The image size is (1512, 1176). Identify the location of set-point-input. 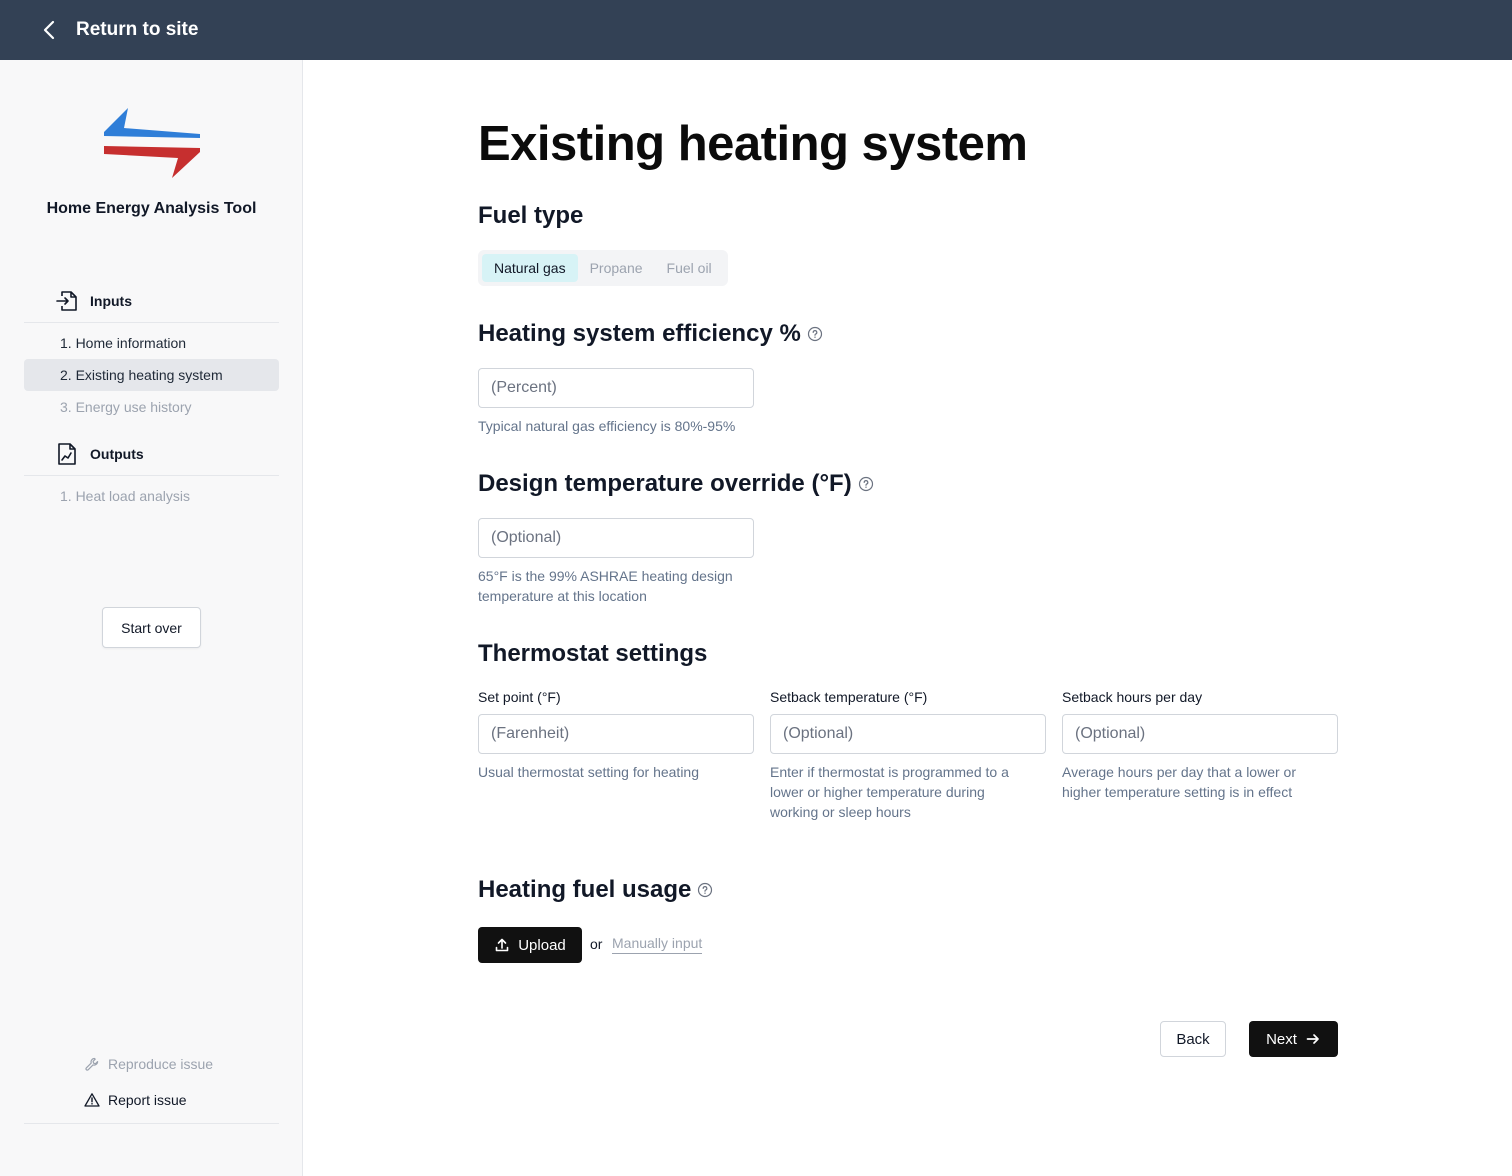
(616, 734).